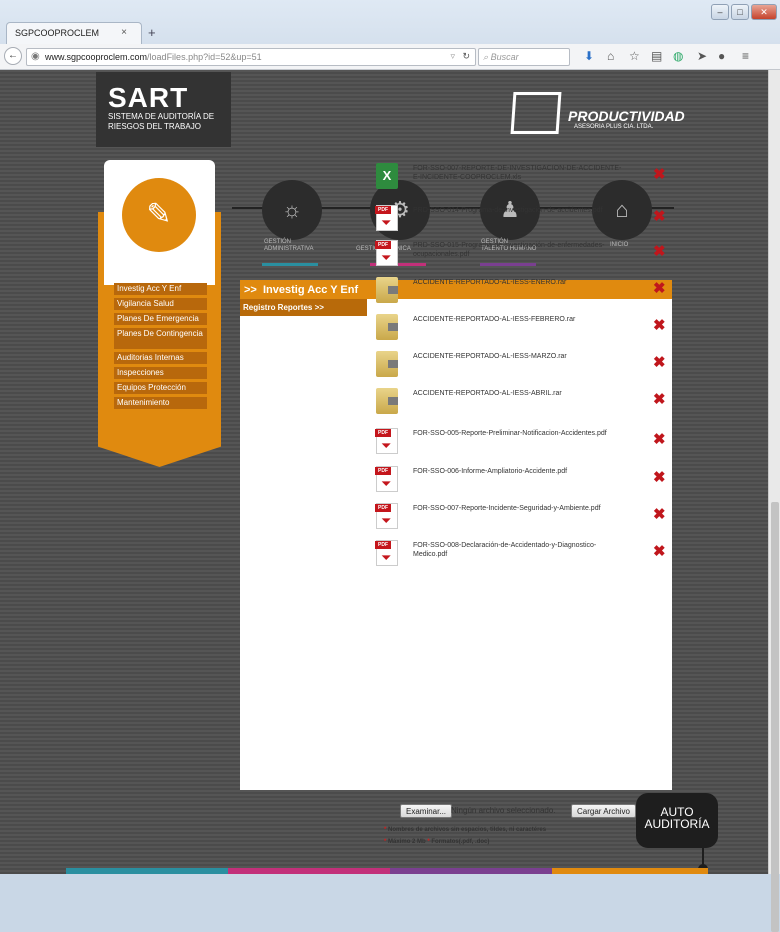  Describe the element at coordinates (160, 338) in the screenshot. I see `menu-item-contingencia: Planes De Contingencia` at that location.